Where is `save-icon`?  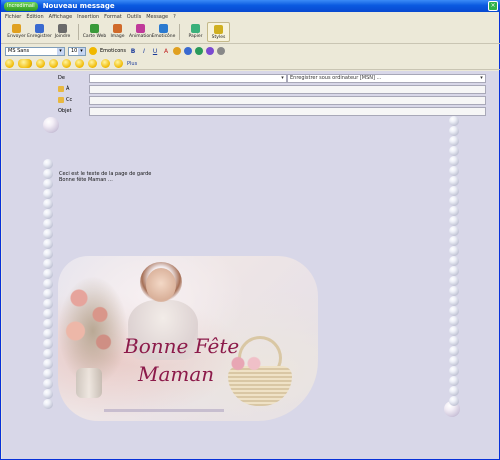 save-icon is located at coordinates (39, 28).